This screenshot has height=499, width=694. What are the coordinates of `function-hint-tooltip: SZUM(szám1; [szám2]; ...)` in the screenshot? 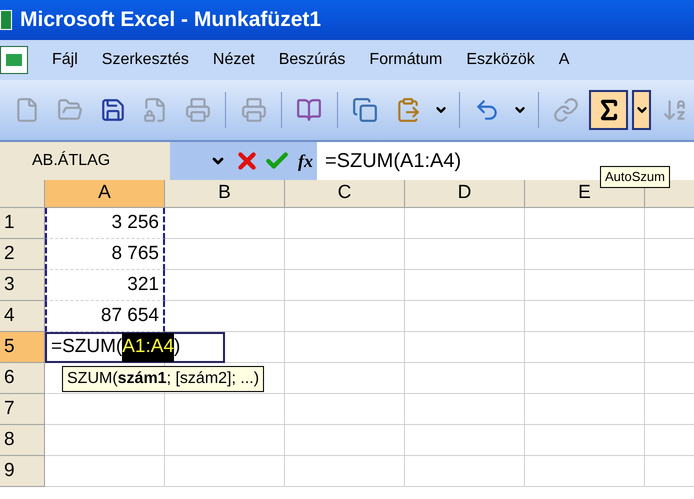 It's located at (163, 379).